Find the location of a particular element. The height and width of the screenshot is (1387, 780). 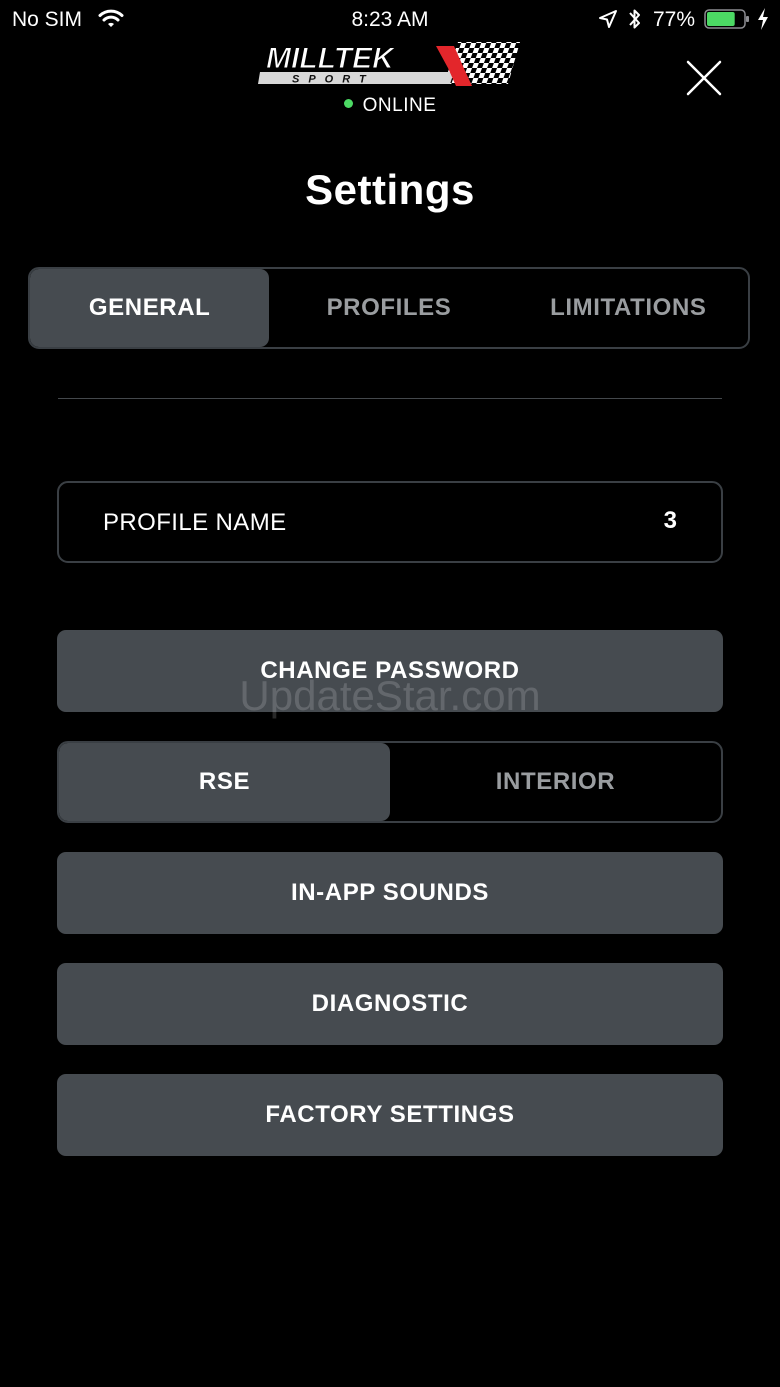

diagnostic-button: DIAGNOSTIC is located at coordinates (390, 1004).